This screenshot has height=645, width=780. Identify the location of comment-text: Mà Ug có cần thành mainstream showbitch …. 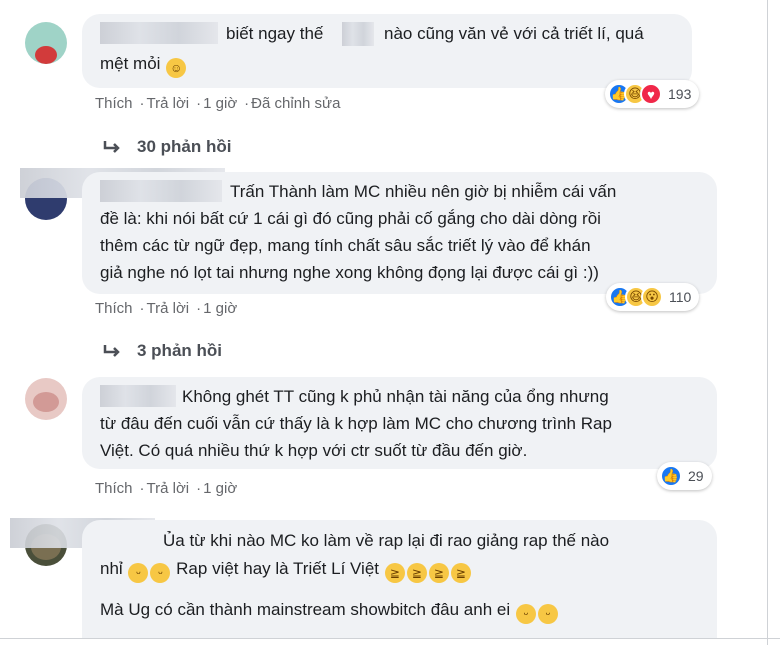
(329, 610).